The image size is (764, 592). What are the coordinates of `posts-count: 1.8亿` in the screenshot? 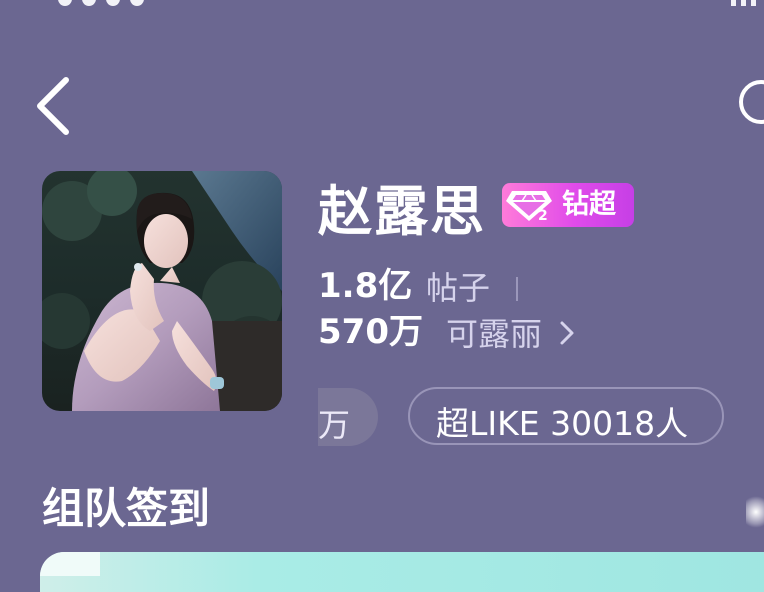 It's located at (365, 286).